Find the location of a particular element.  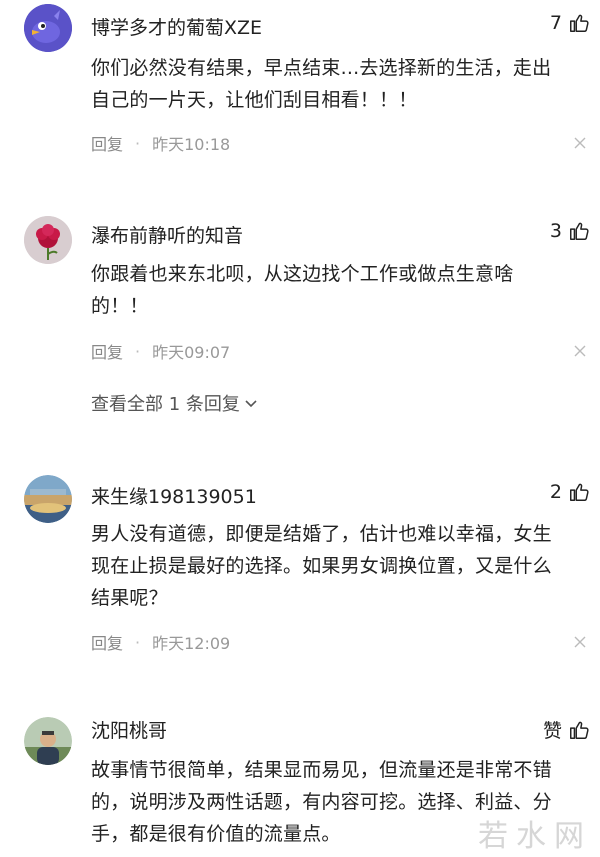

landscape-avatar-icon is located at coordinates (48, 499).